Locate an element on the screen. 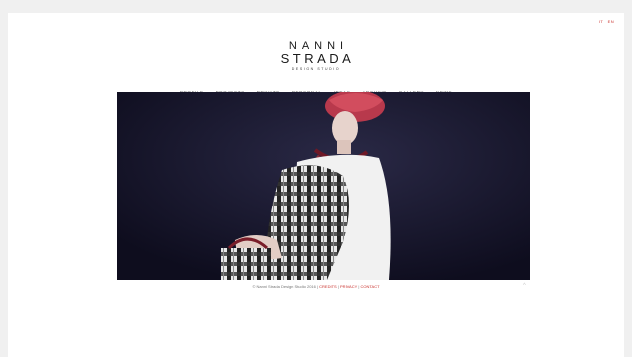 The height and width of the screenshot is (357, 632). logo-line-2: STRADA is located at coordinates (317, 58).